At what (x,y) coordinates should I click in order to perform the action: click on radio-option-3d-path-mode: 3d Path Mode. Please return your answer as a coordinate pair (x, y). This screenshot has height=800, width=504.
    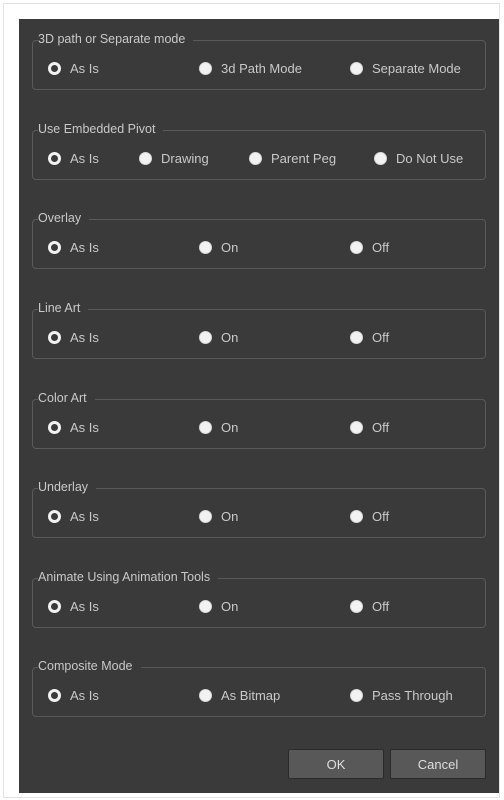
    Looking at the image, I should click on (250, 68).